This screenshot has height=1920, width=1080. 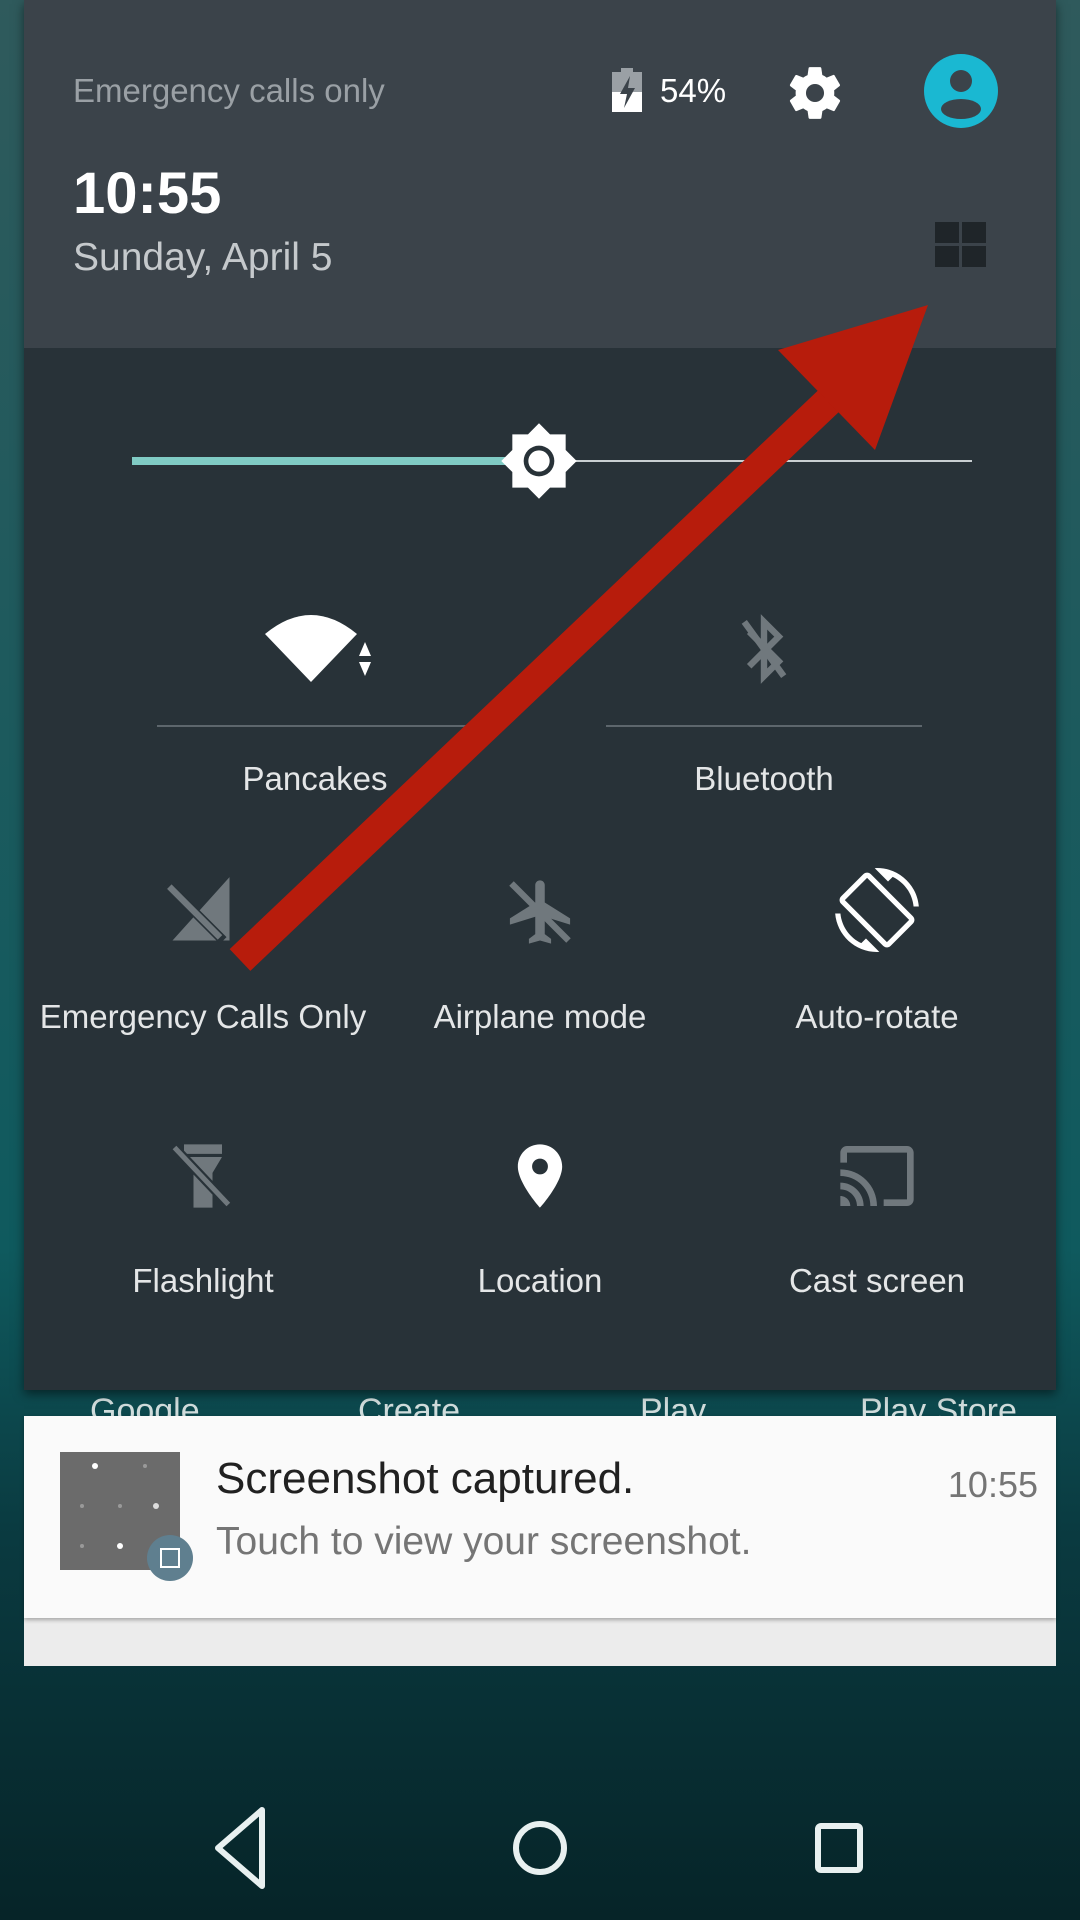 I want to click on home-icon, so click(x=540, y=1848).